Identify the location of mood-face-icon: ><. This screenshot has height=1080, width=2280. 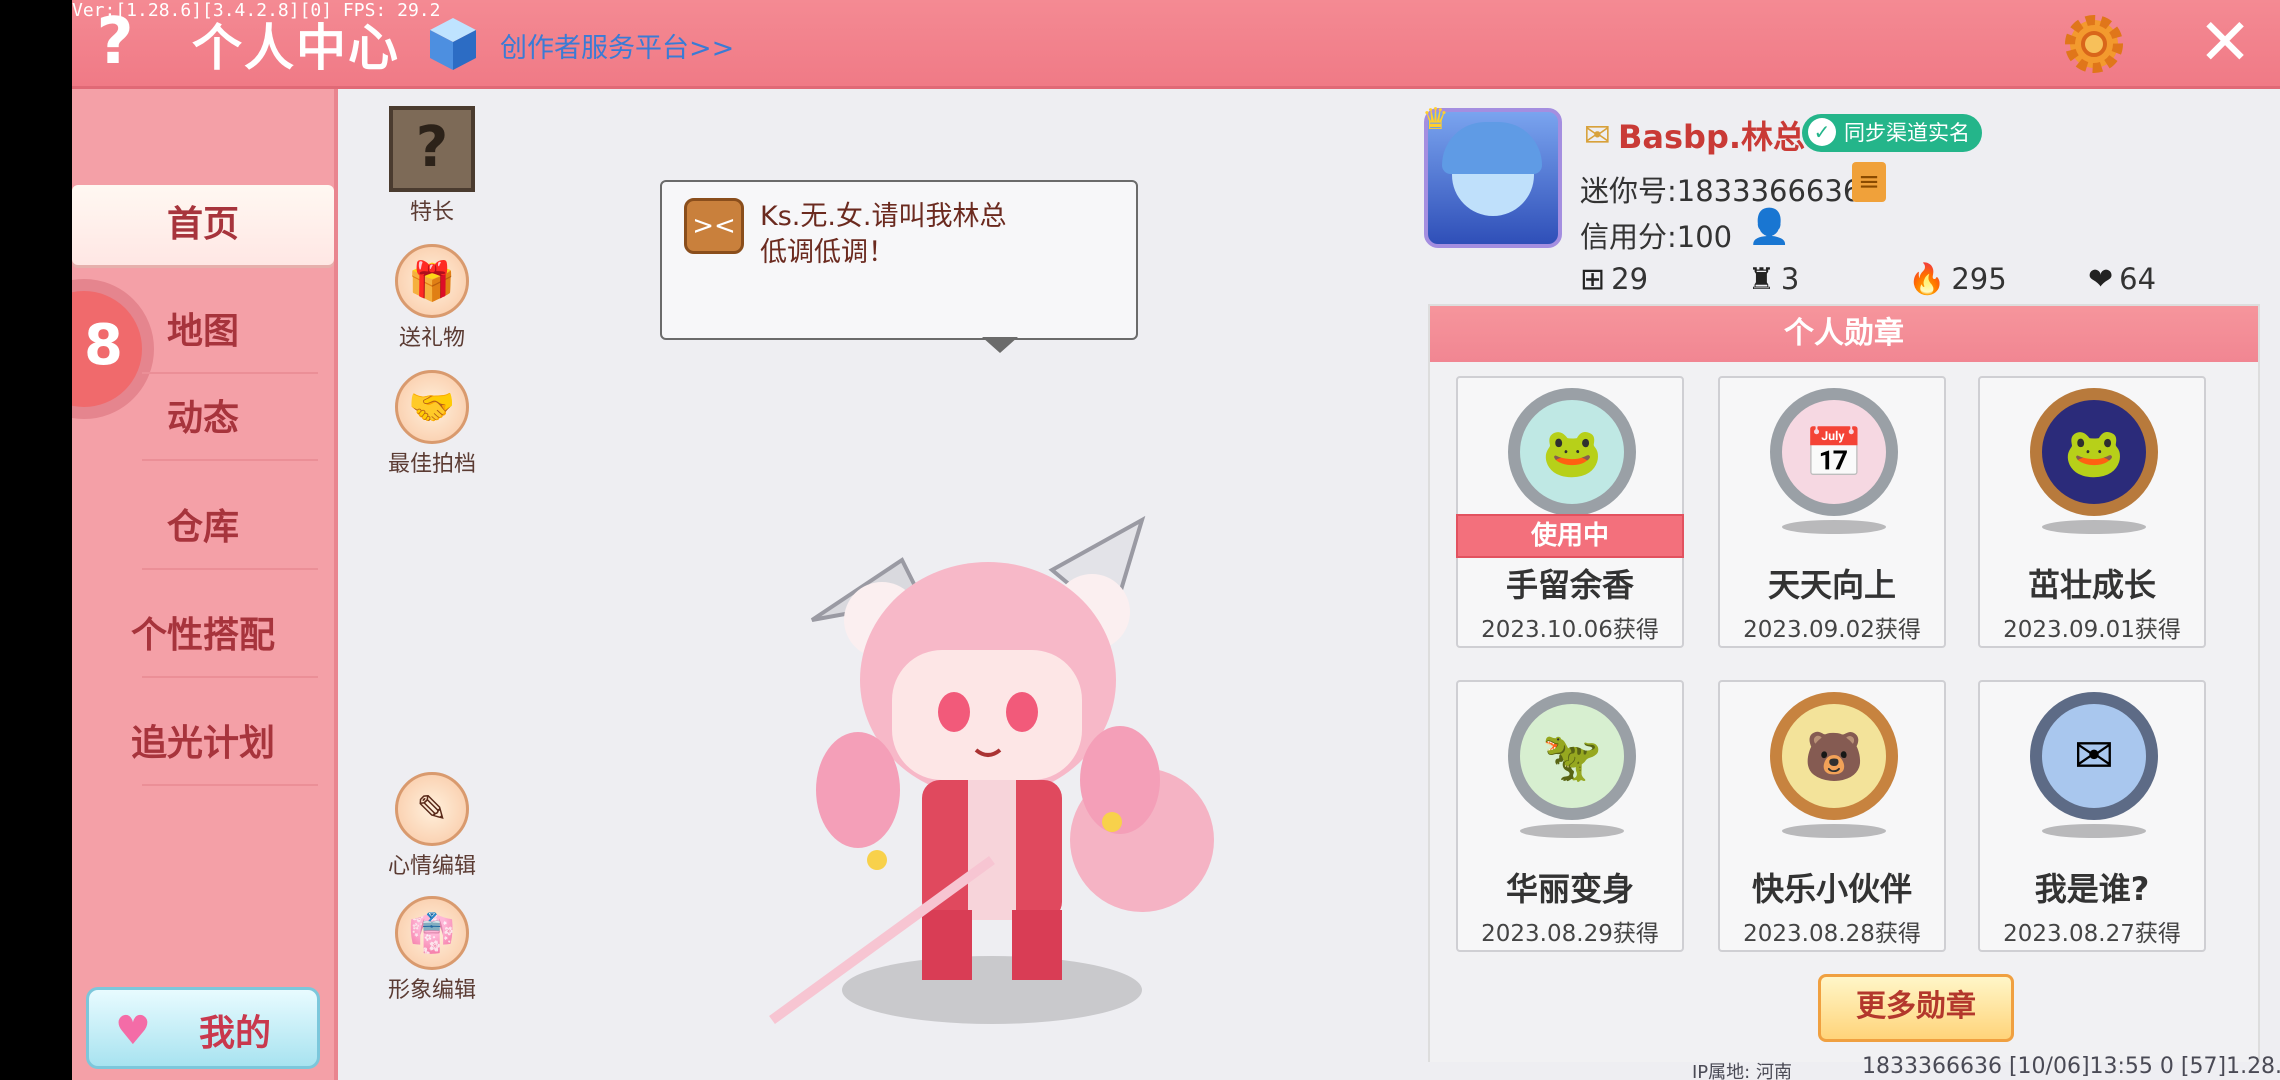
(714, 226).